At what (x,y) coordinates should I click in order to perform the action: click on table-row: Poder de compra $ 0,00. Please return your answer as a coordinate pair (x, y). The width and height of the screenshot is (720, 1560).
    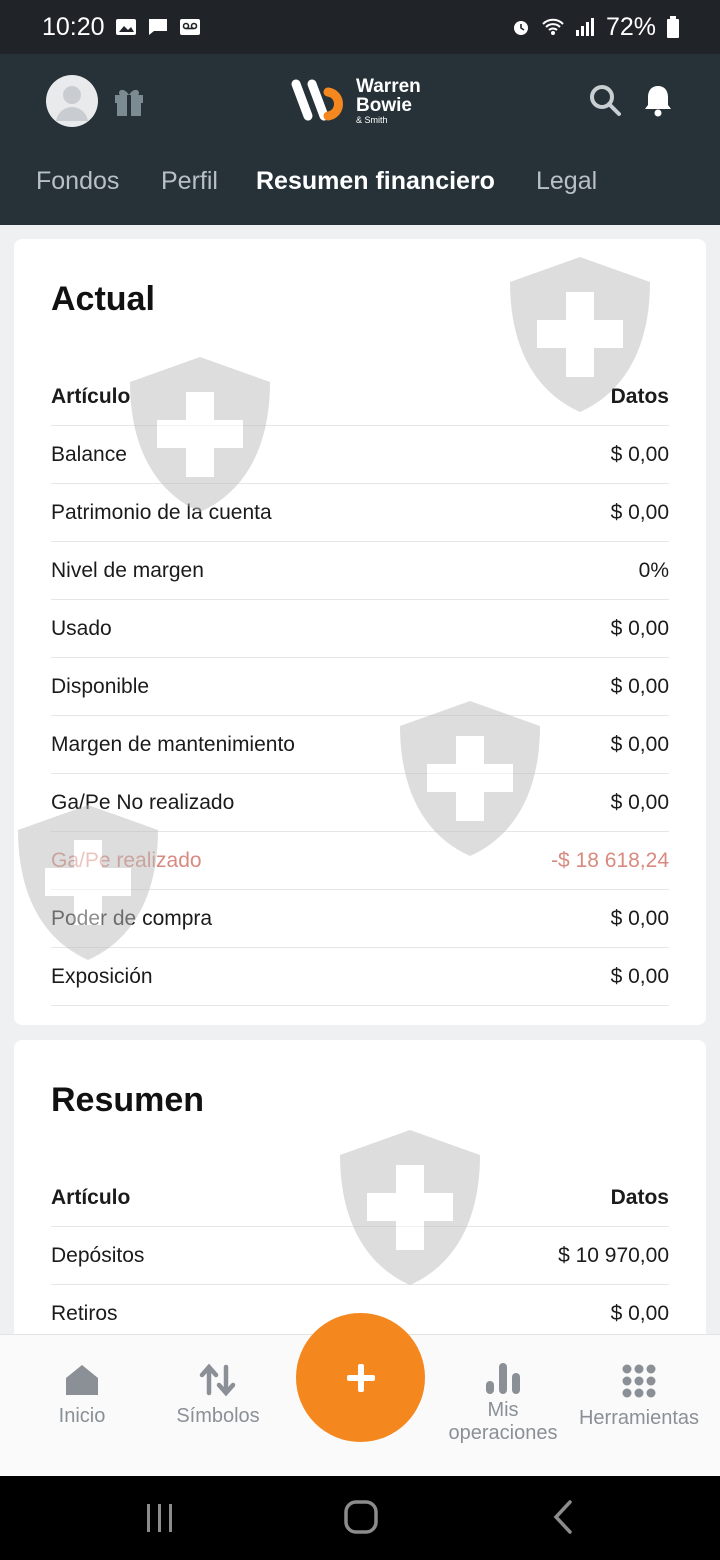
    Looking at the image, I should click on (360, 919).